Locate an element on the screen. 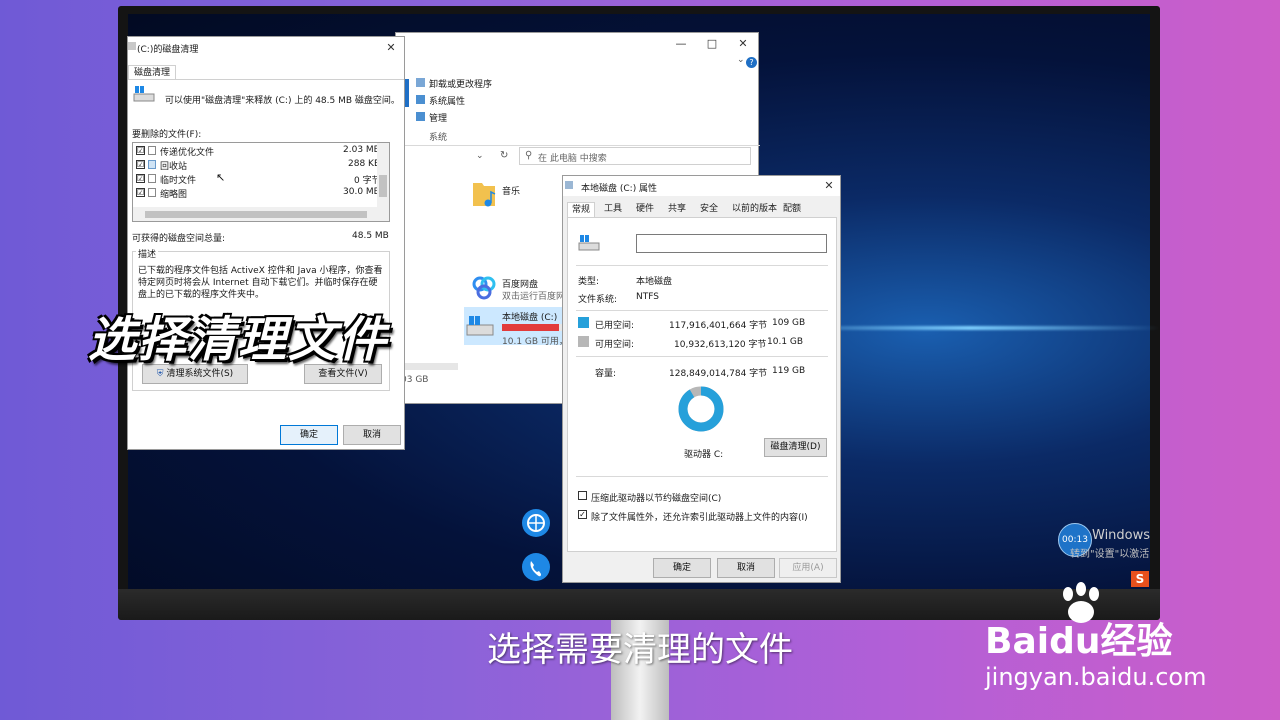 The height and width of the screenshot is (720, 1280). drive-label: 驱动器 C: is located at coordinates (704, 455).